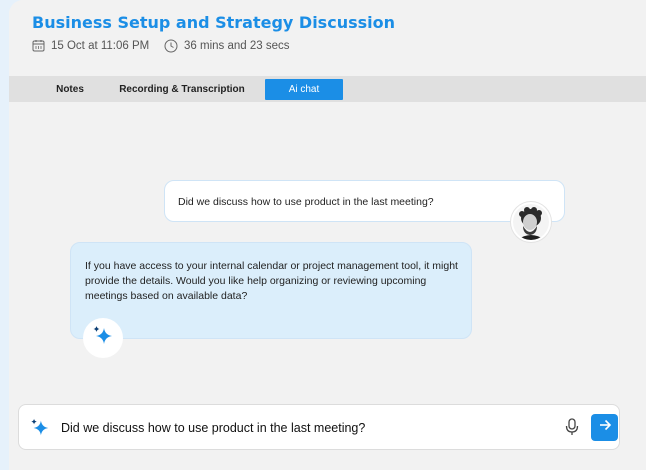 The image size is (646, 470). Describe the element at coordinates (237, 46) in the screenshot. I see `meeting-duration-text: 36 mins and 23 secs` at that location.